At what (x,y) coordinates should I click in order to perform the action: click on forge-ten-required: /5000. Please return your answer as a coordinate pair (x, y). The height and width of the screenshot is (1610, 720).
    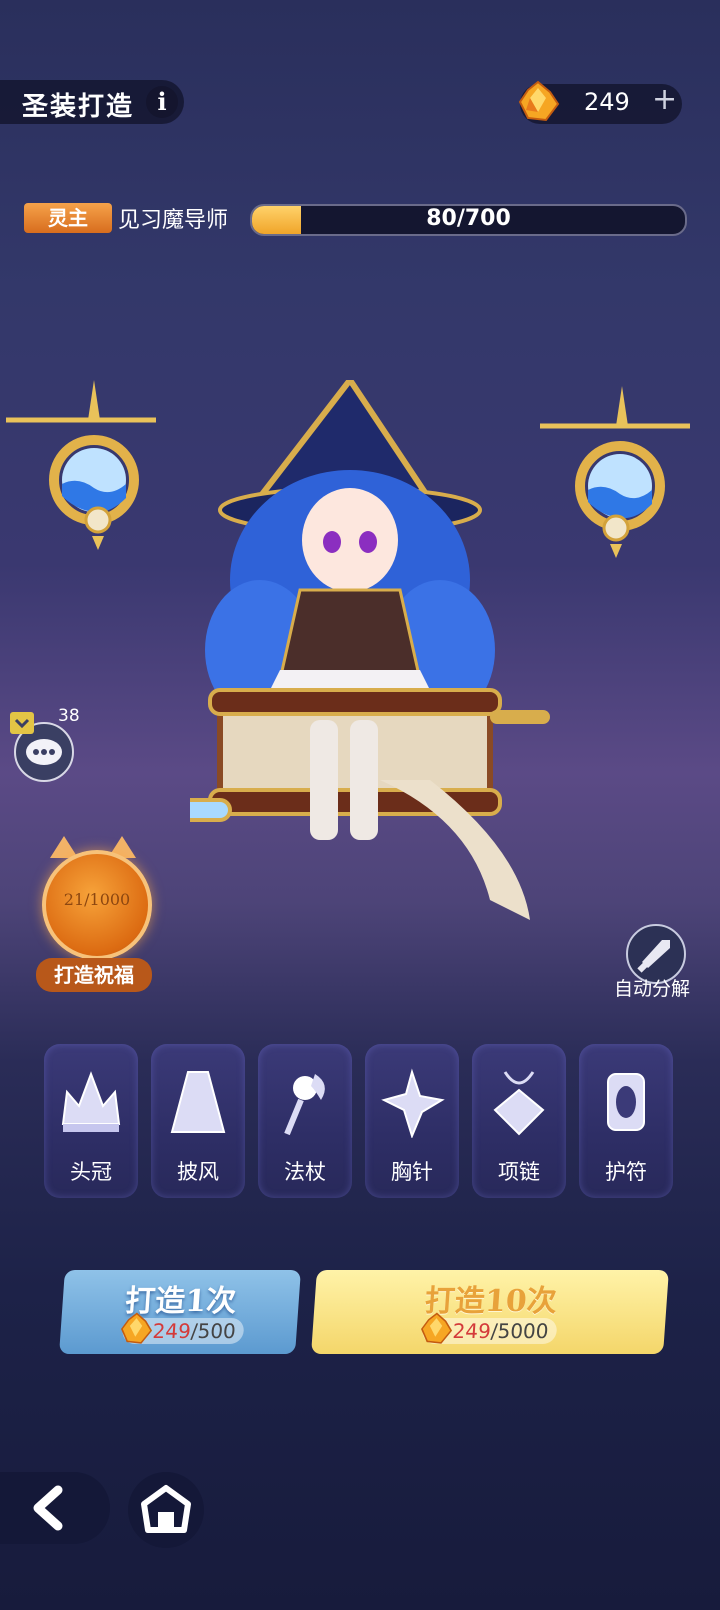
    Looking at the image, I should click on (520, 1331).